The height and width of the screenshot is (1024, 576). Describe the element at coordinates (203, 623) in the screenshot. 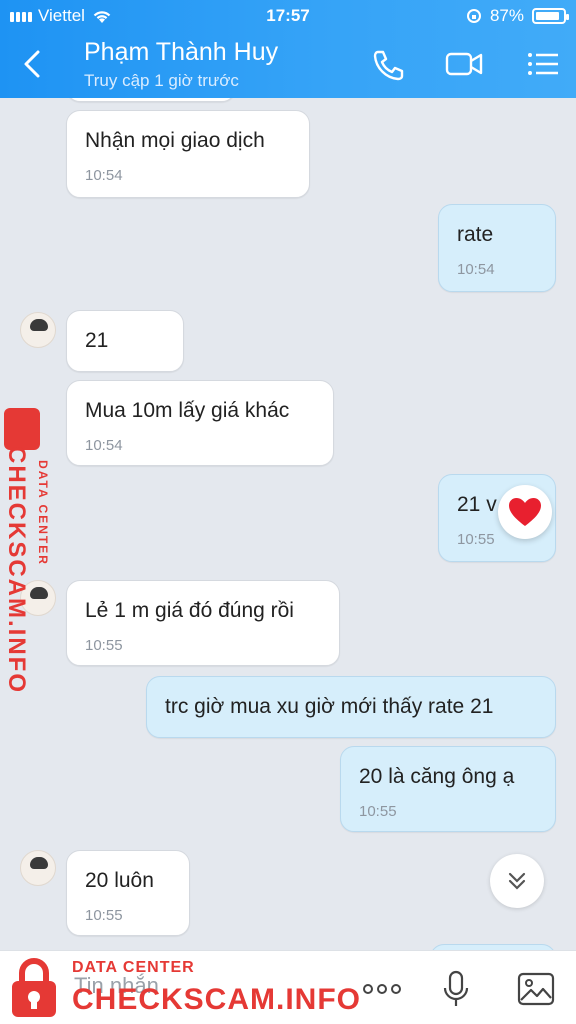

I see `message-bubble: Lẻ 1 m giá đó đúng rồi 10:55` at that location.